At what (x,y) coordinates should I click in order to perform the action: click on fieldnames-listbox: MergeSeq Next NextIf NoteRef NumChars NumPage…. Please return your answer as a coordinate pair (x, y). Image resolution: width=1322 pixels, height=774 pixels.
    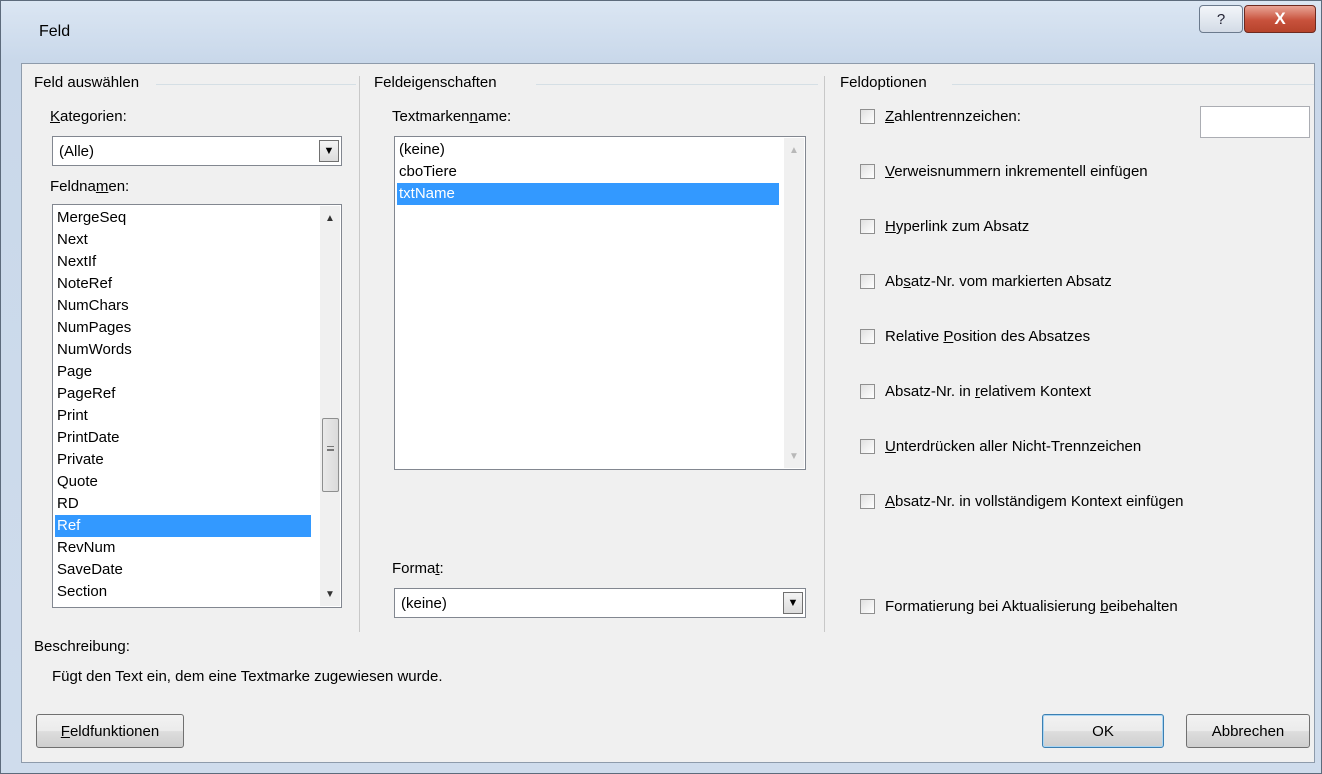
    Looking at the image, I should click on (197, 406).